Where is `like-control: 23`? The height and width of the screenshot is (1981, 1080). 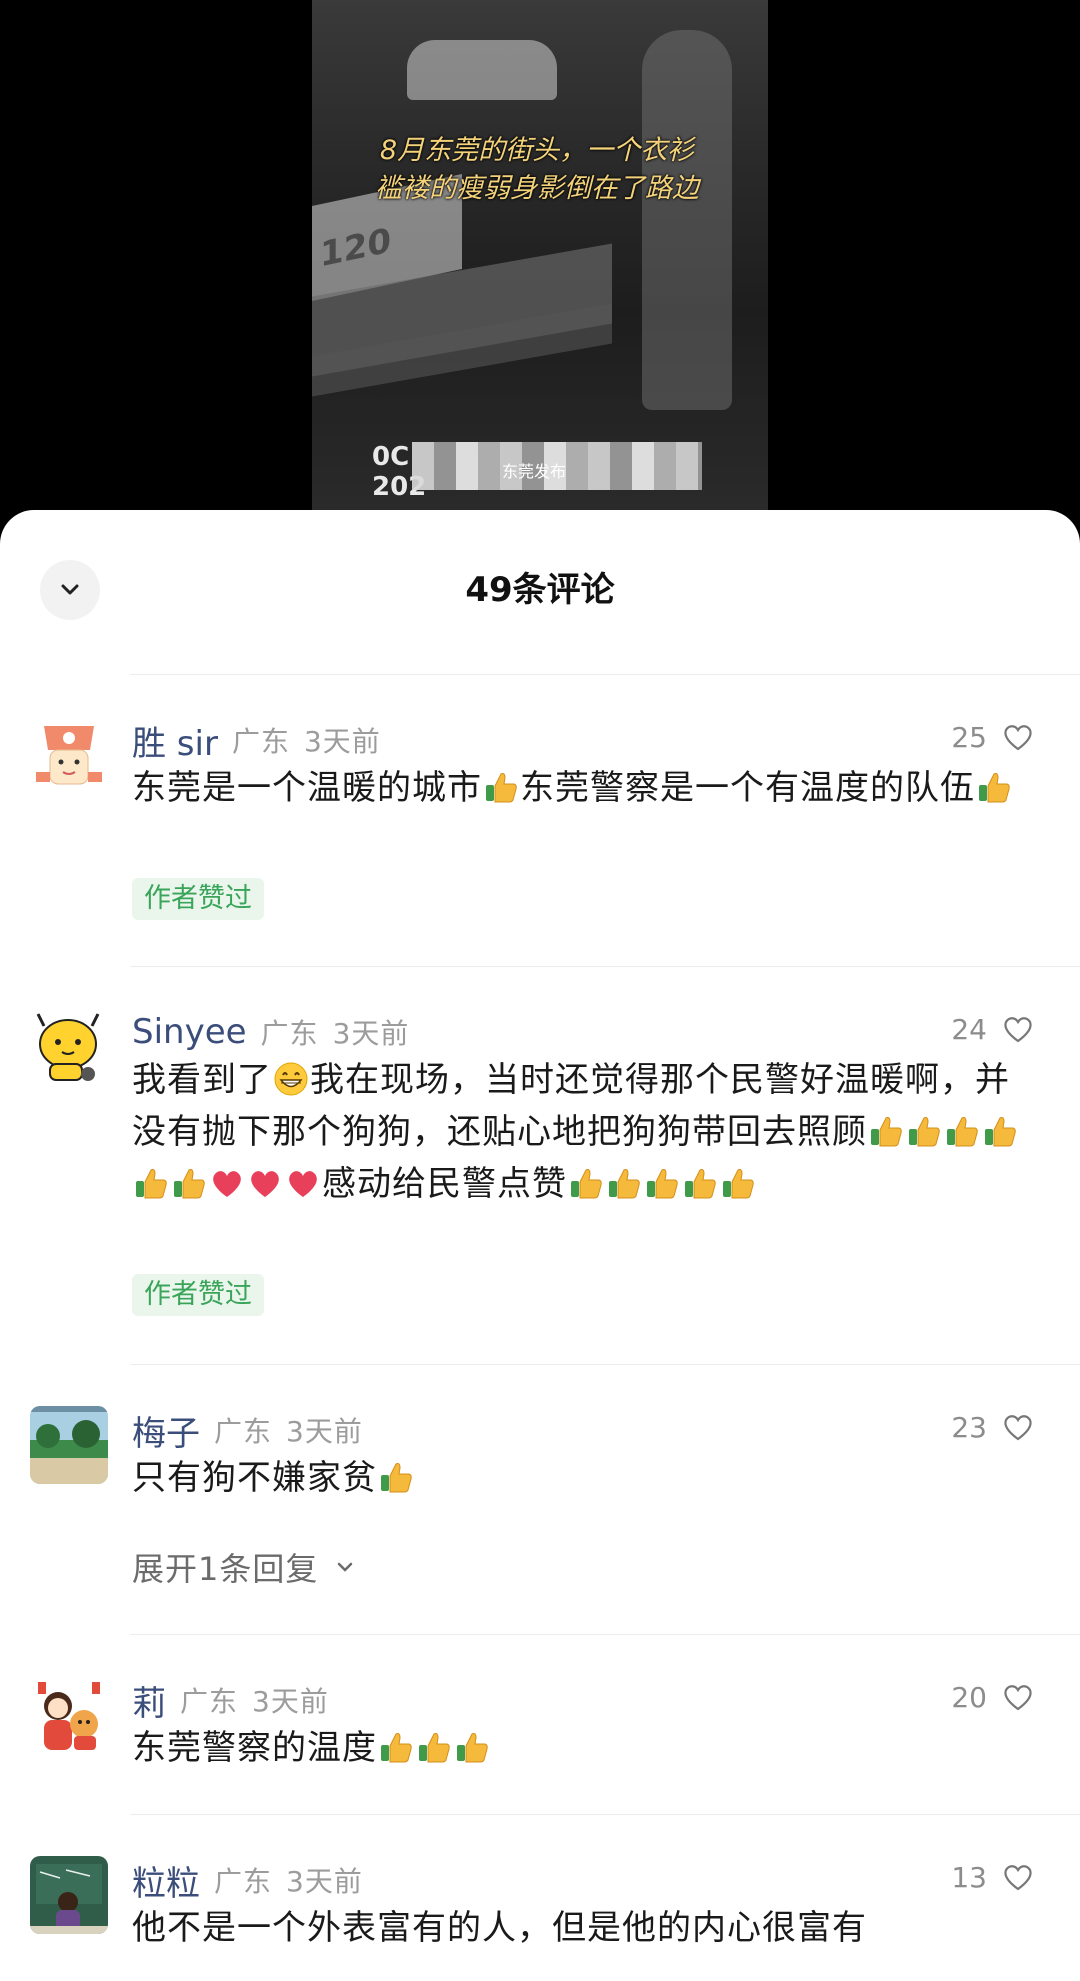 like-control: 23 is located at coordinates (993, 1427).